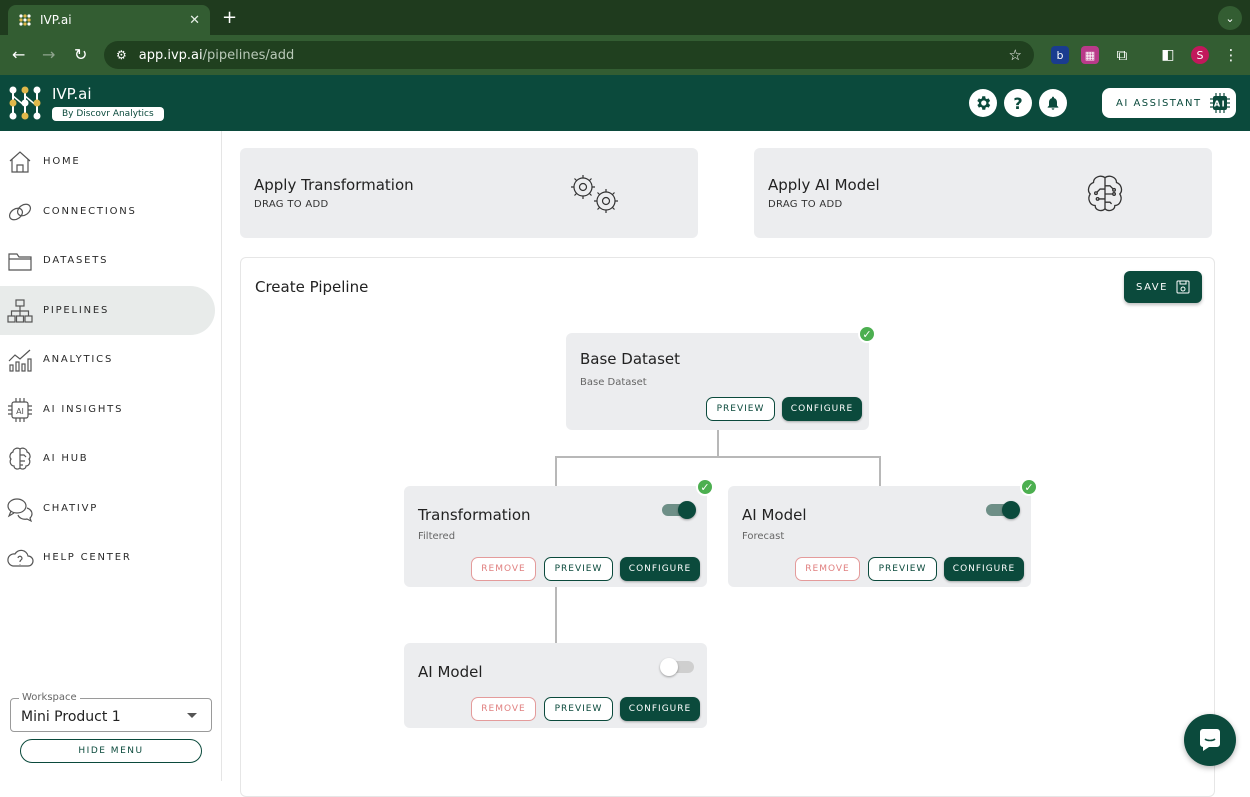 The width and height of the screenshot is (1250, 797). I want to click on url-host: app.ivp.ai, so click(170, 55).